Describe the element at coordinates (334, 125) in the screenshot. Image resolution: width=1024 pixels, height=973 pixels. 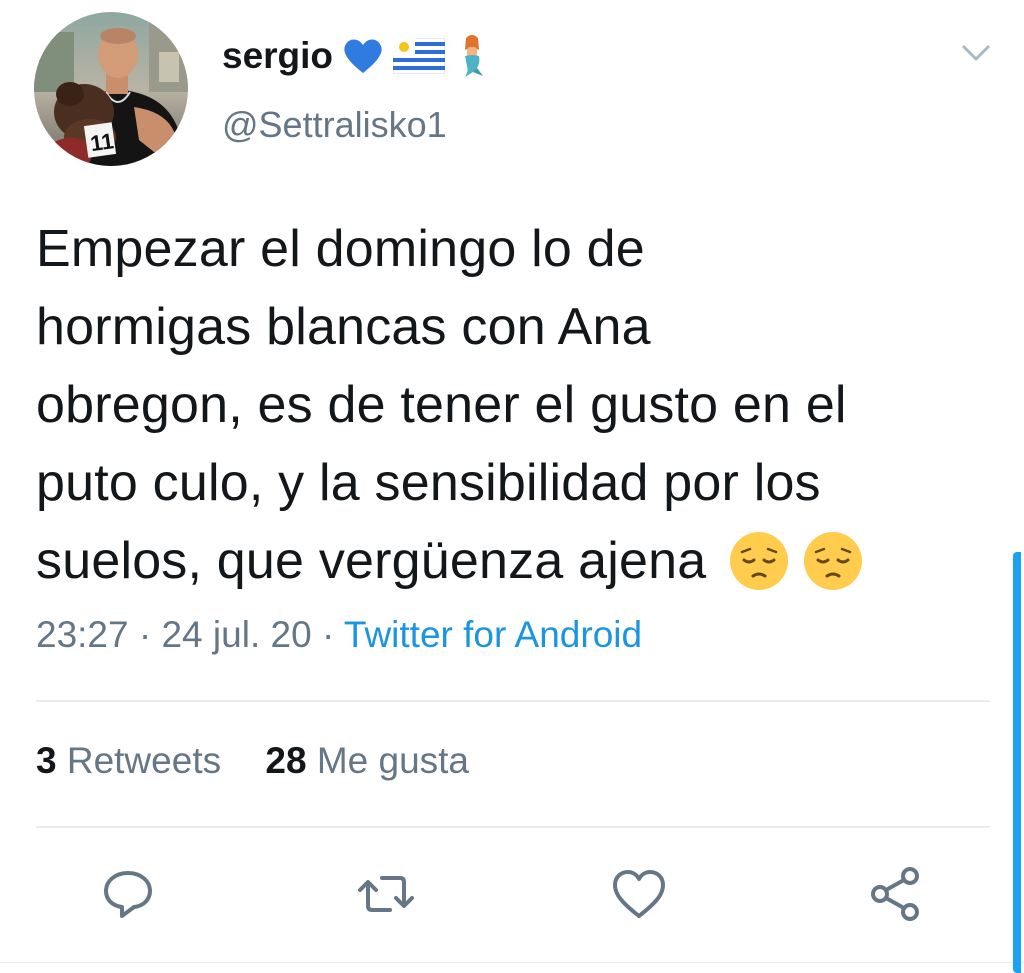
I see `author-handle: @Settralisko1` at that location.